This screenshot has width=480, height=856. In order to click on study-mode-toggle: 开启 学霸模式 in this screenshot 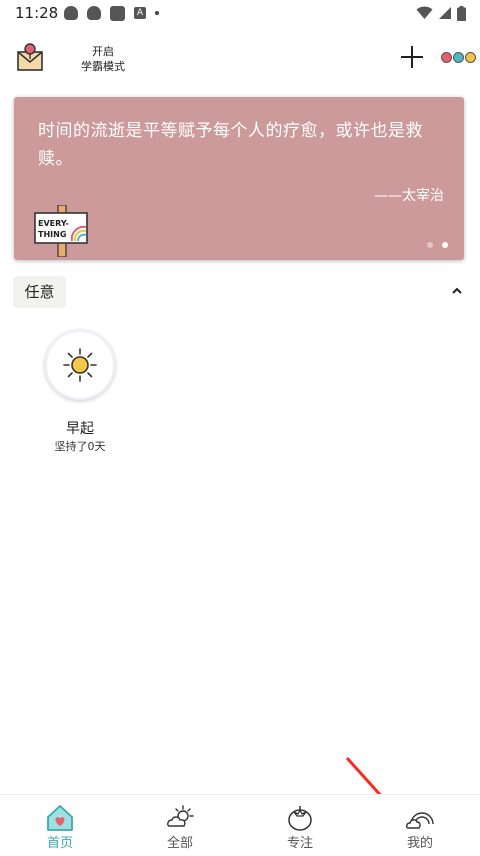, I will do `click(103, 59)`.